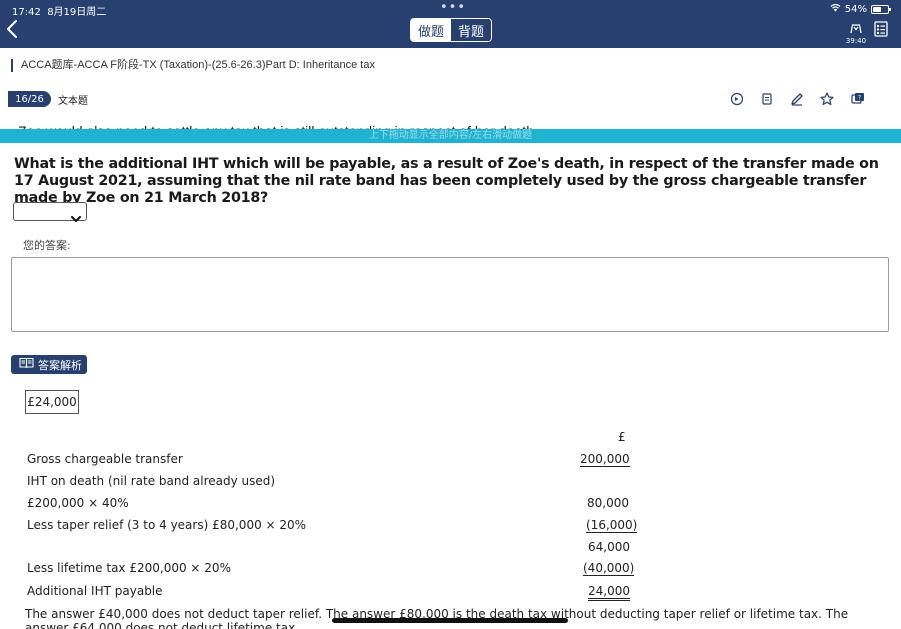 Image resolution: width=901 pixels, height=629 pixels. I want to click on question-feedback-icon: ?, so click(858, 99).